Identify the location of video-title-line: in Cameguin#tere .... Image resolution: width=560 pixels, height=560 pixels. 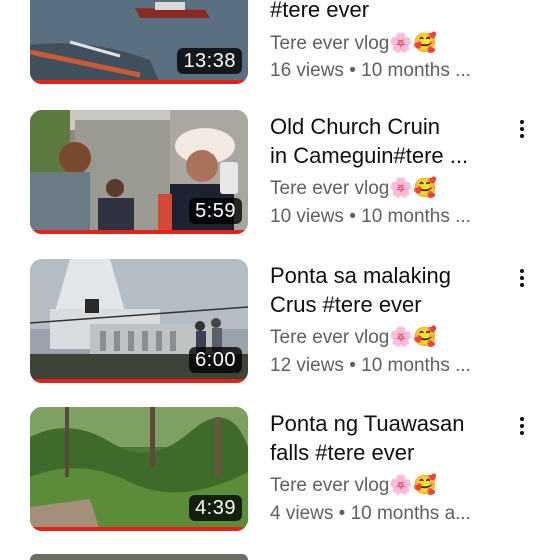
(369, 155).